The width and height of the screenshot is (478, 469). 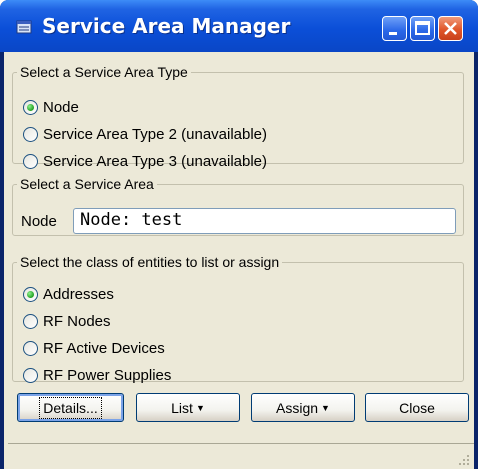 I want to click on radio-service-area-type-3: Service Area Type 3 (unavailable), so click(x=145, y=161).